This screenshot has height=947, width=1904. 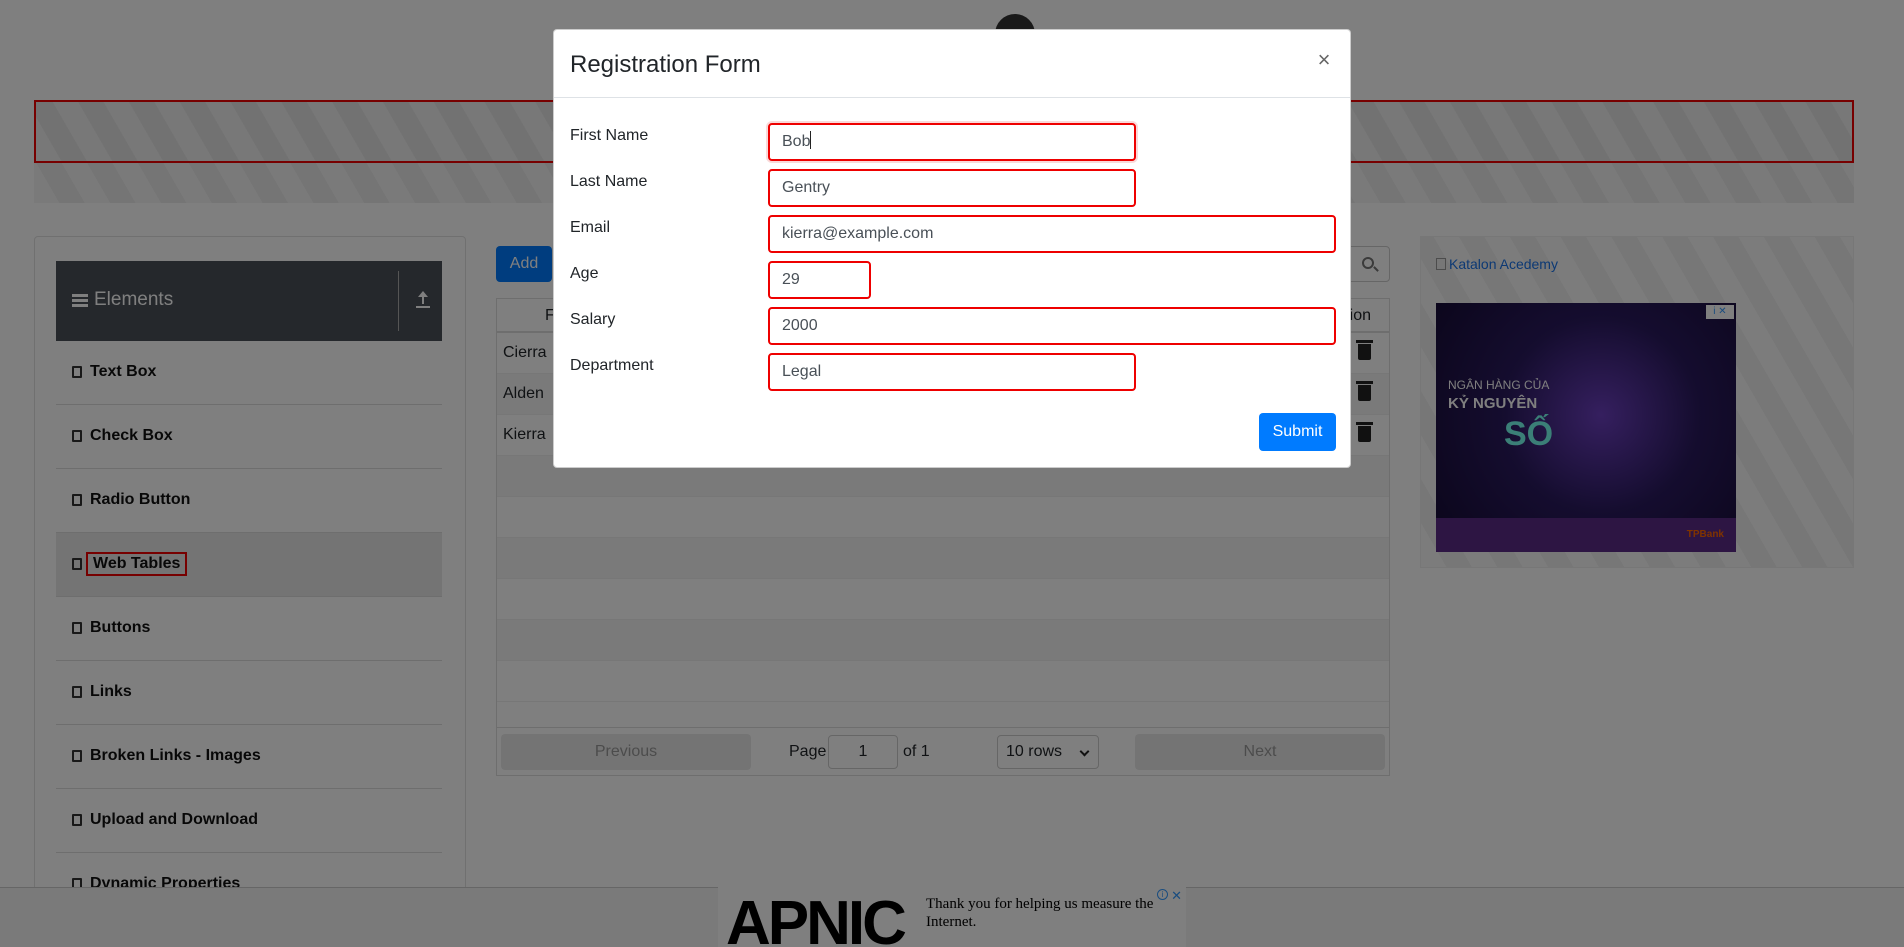 What do you see at coordinates (590, 227) in the screenshot?
I see `email-label: Email` at bounding box center [590, 227].